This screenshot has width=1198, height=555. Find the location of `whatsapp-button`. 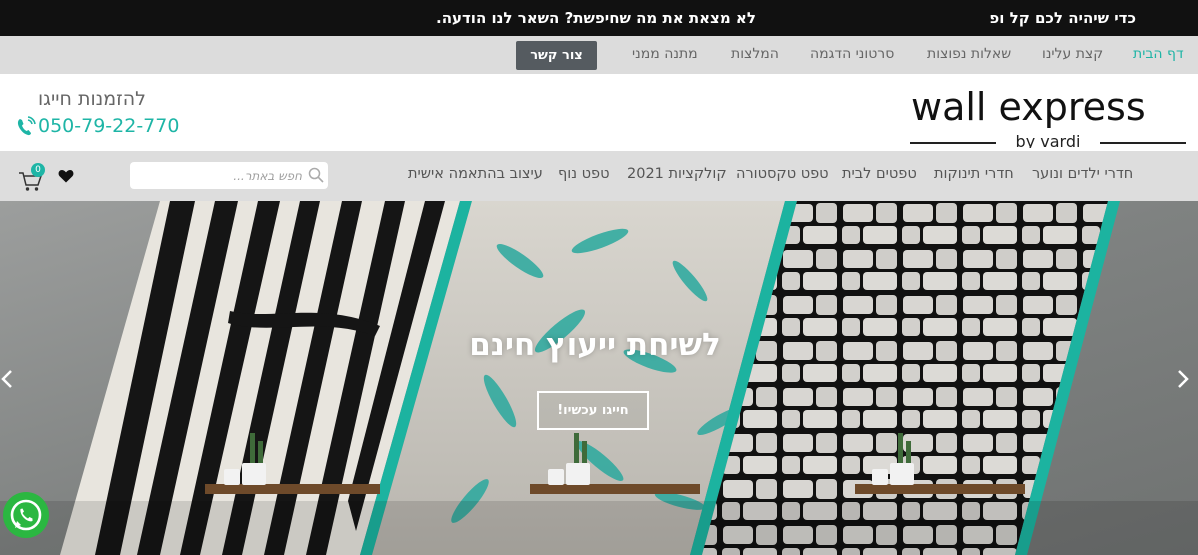

whatsapp-button is located at coordinates (26, 515).